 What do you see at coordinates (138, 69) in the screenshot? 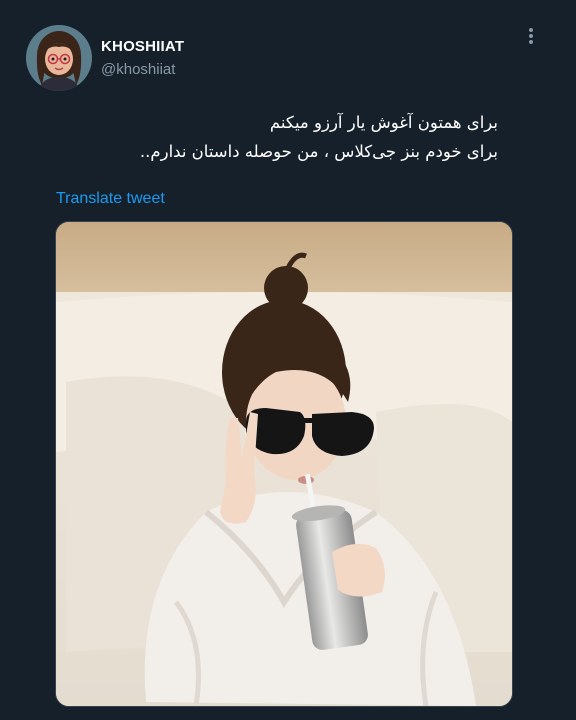
I see `user-handle: @khoshiiat` at bounding box center [138, 69].